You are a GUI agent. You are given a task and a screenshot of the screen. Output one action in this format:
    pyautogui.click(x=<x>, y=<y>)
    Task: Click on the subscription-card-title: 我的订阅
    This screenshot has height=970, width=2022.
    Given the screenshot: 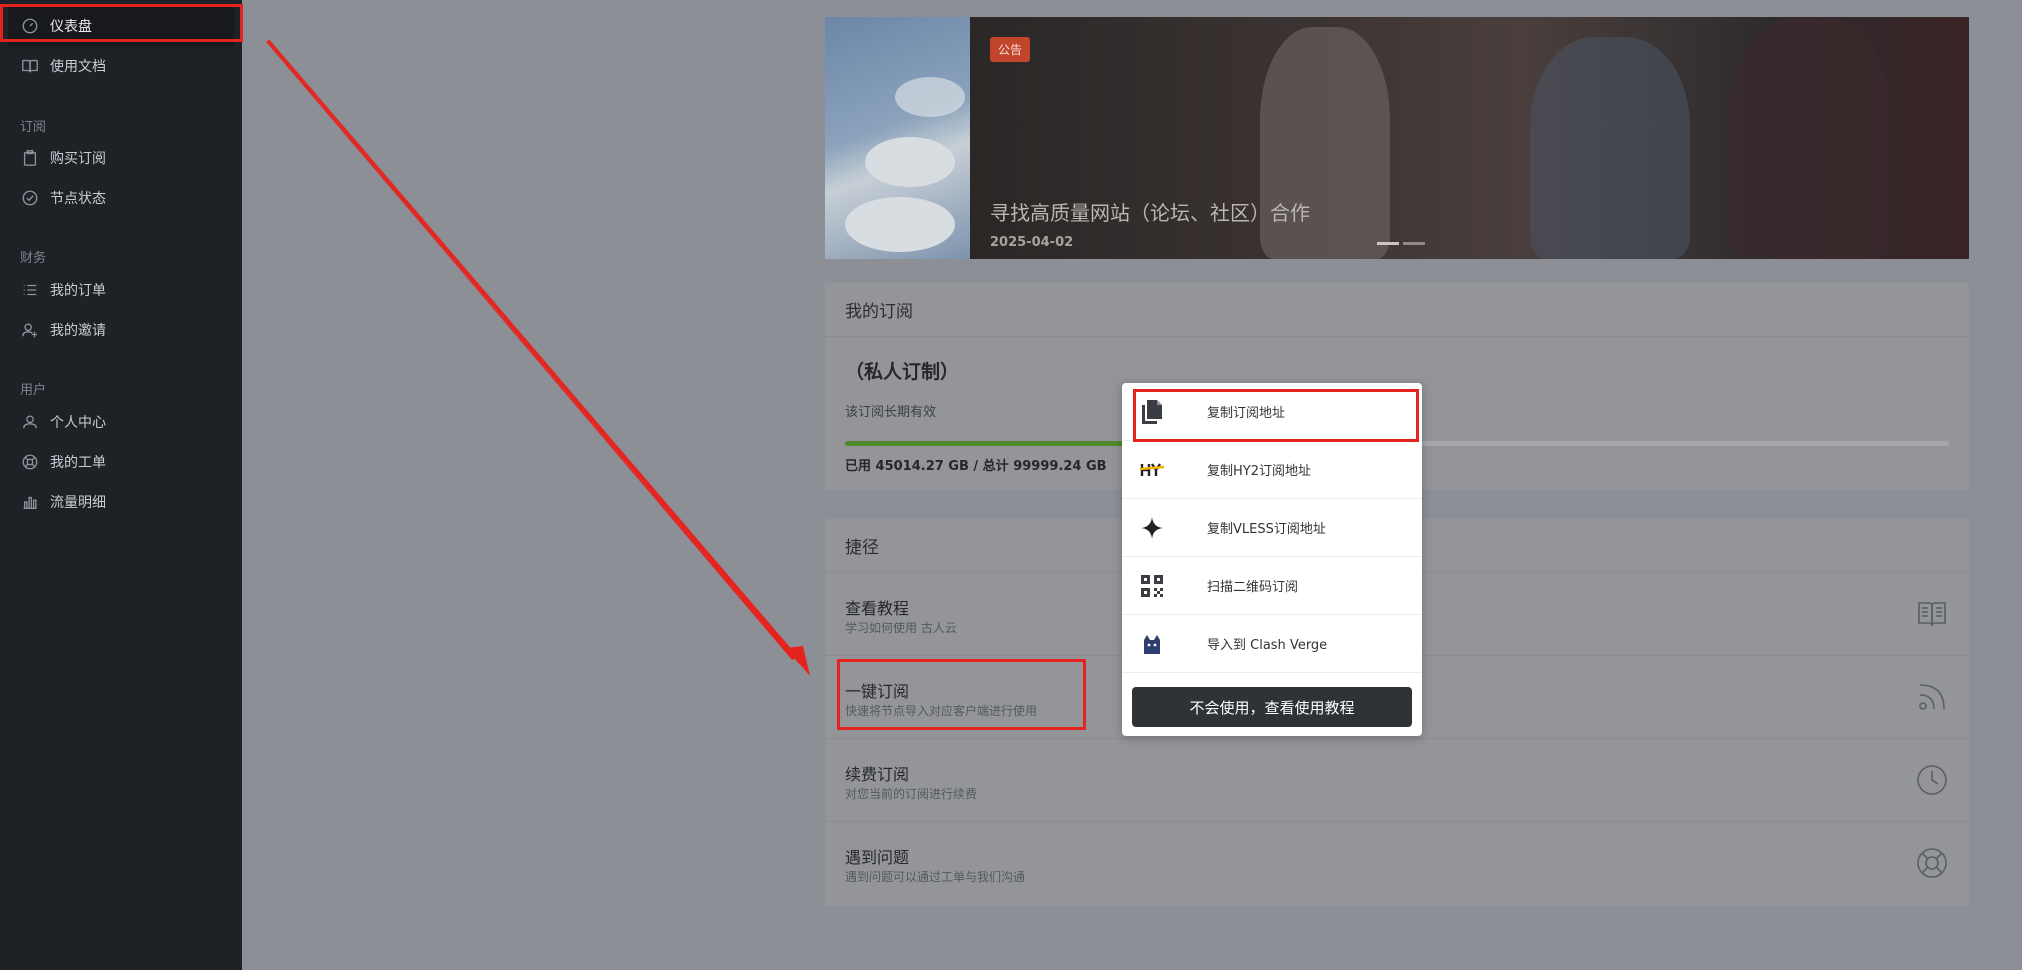 What is the action you would take?
    pyautogui.click(x=1397, y=310)
    